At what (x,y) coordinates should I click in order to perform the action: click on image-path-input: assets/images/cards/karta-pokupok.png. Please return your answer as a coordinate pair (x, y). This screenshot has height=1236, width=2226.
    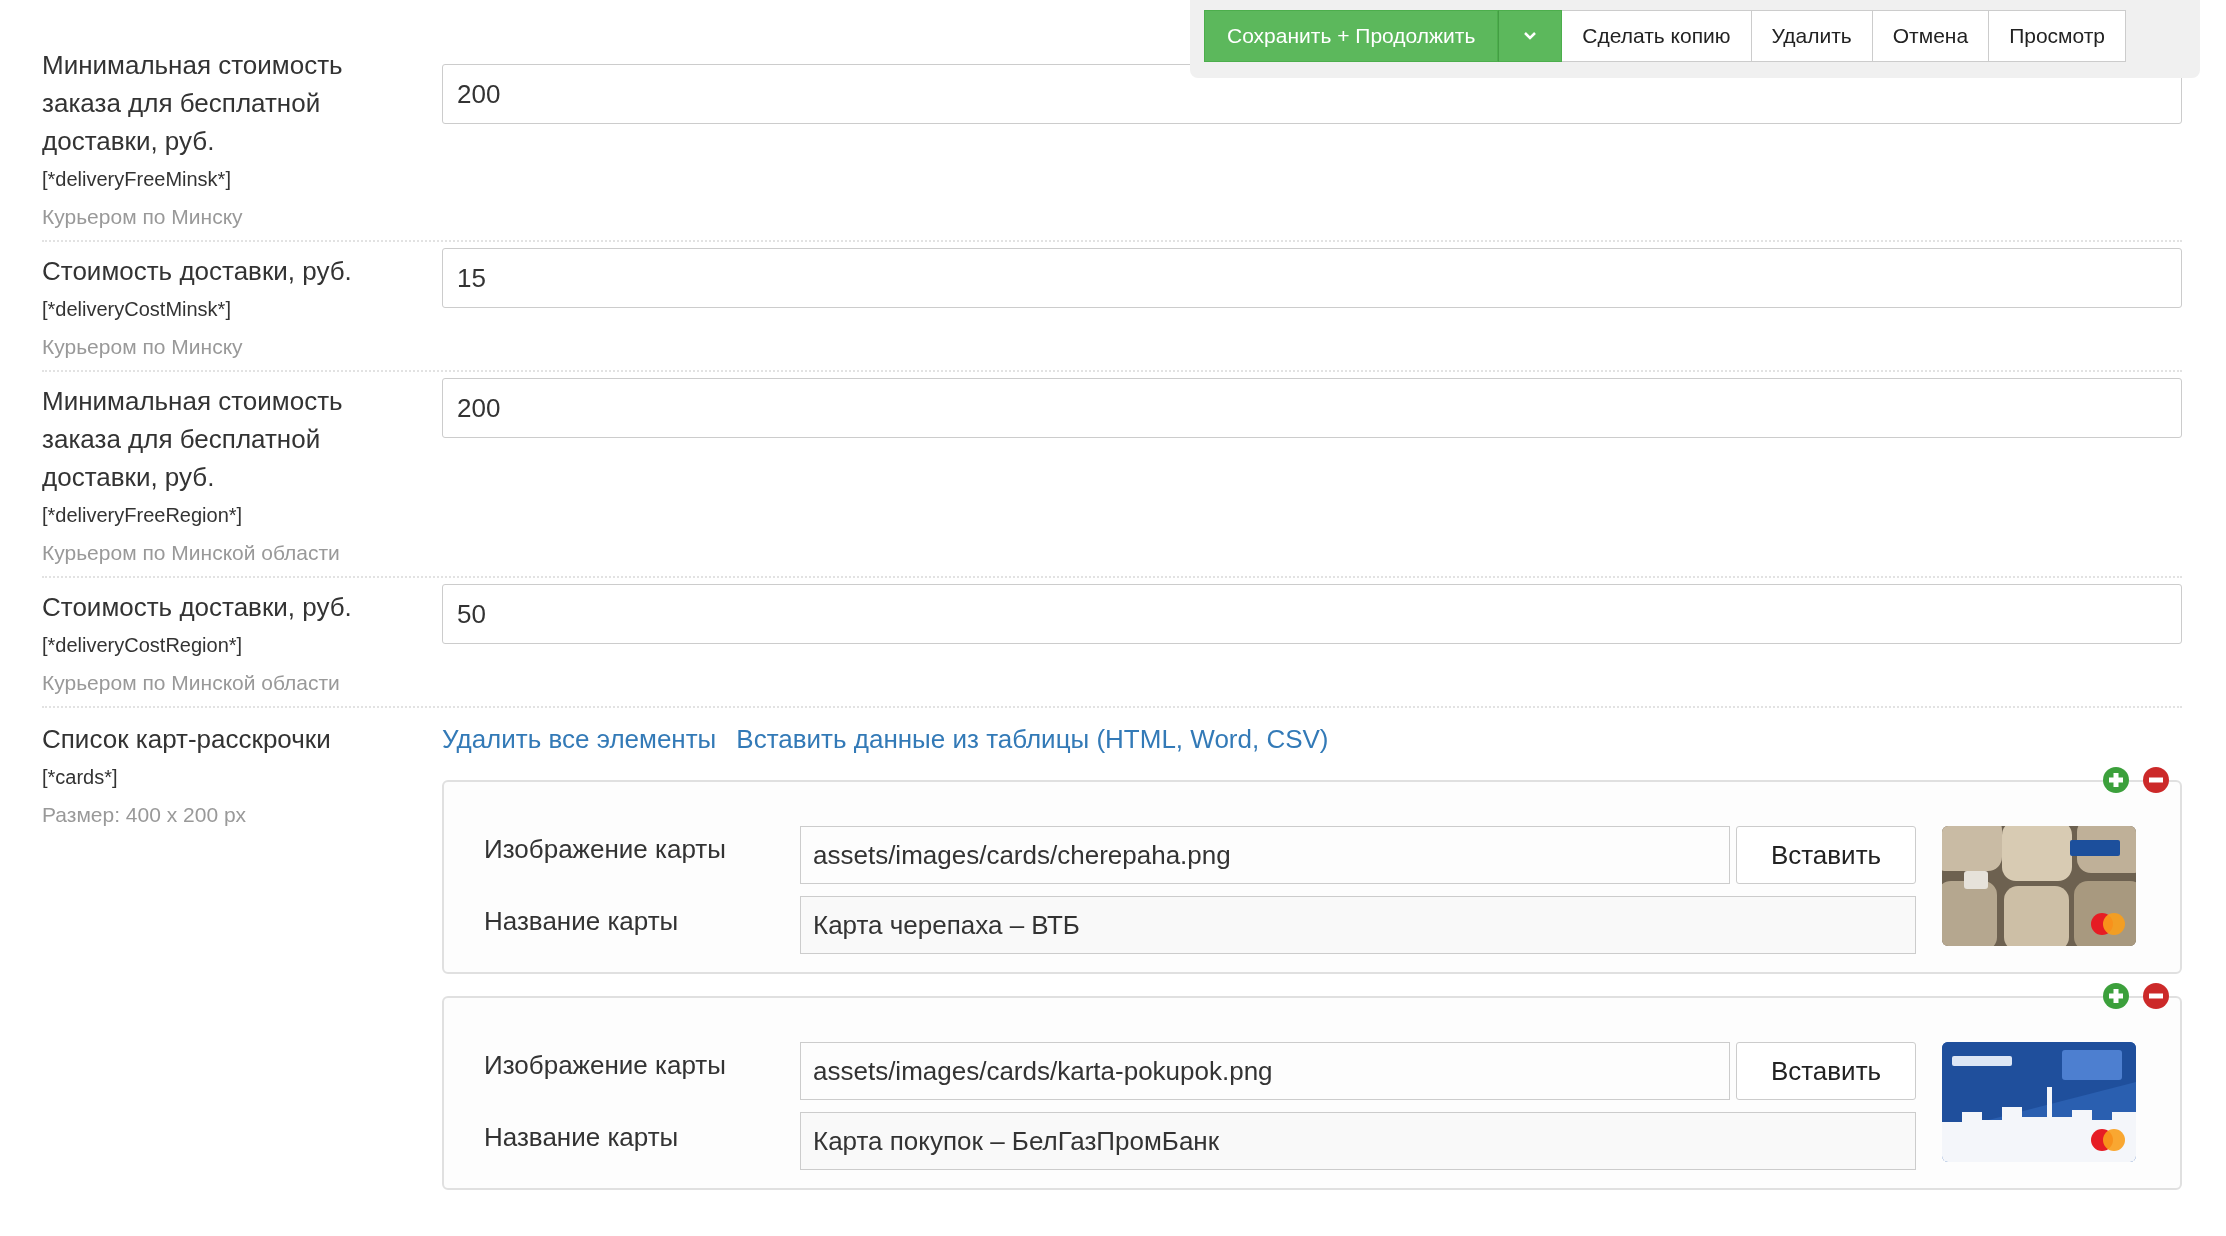
    Looking at the image, I should click on (1265, 1071).